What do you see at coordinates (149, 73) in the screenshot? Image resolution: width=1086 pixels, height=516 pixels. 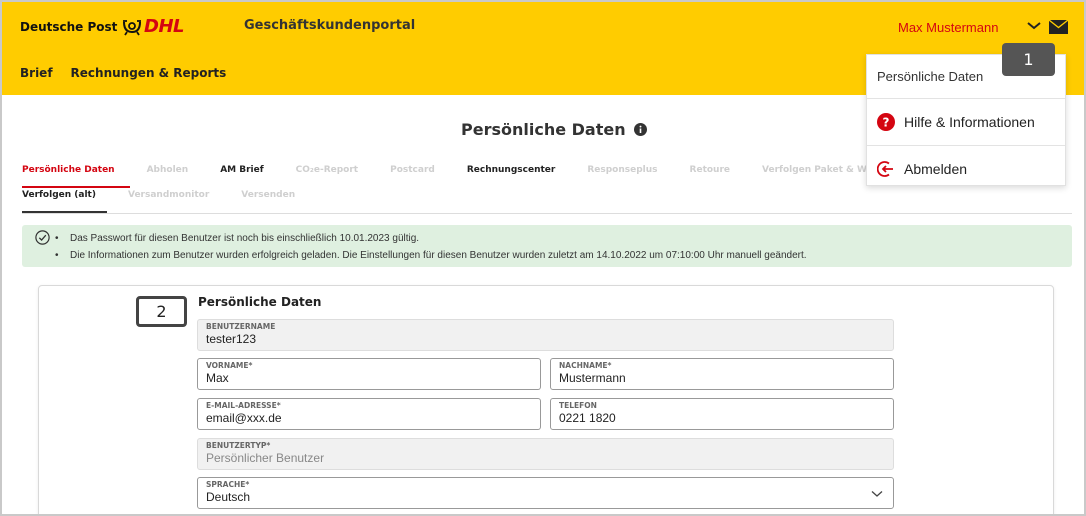 I see `nav-rechnungen-reports: Rechnungen & Reports` at bounding box center [149, 73].